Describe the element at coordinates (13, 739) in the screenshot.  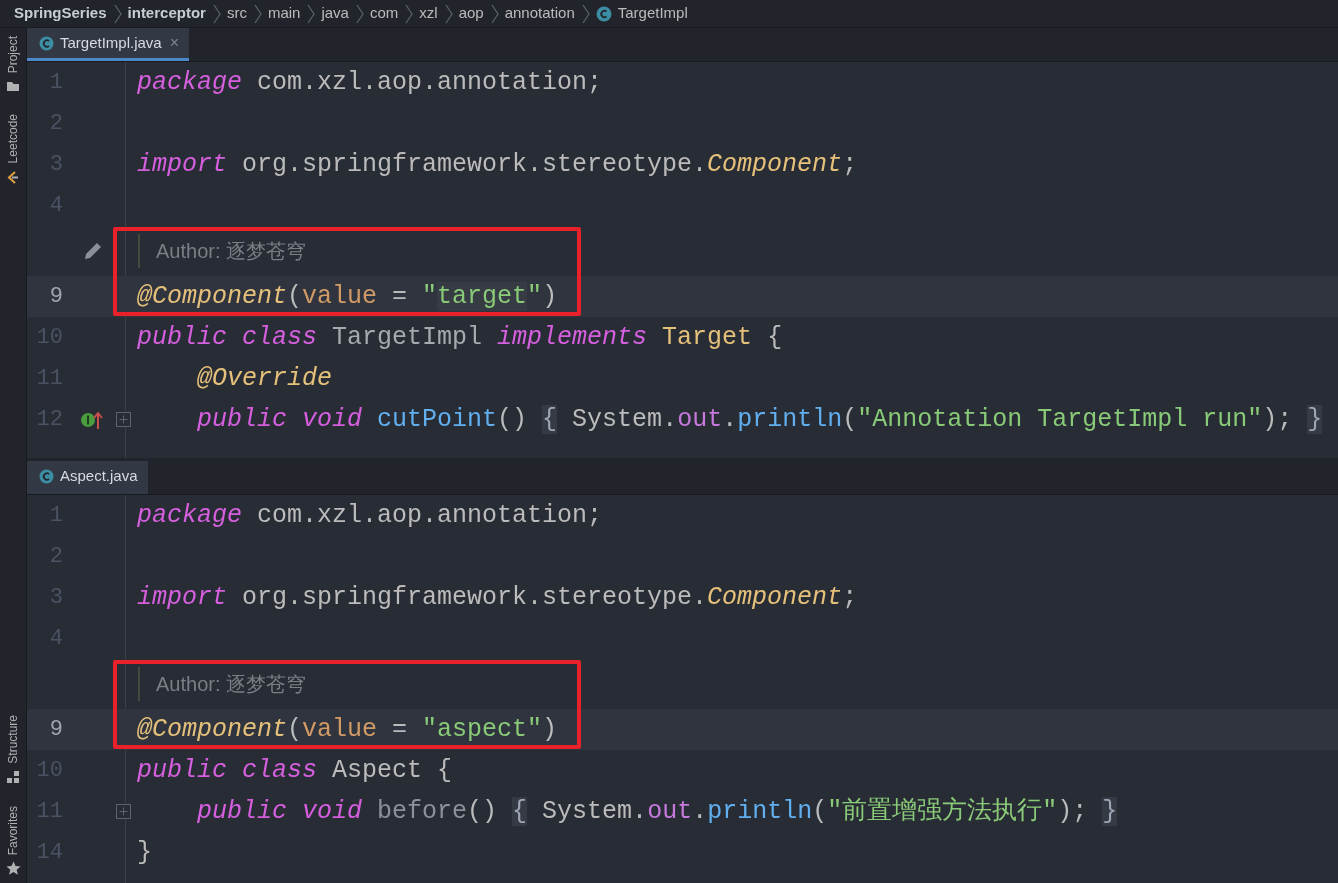
I see `tool-window-tab: Structure` at that location.